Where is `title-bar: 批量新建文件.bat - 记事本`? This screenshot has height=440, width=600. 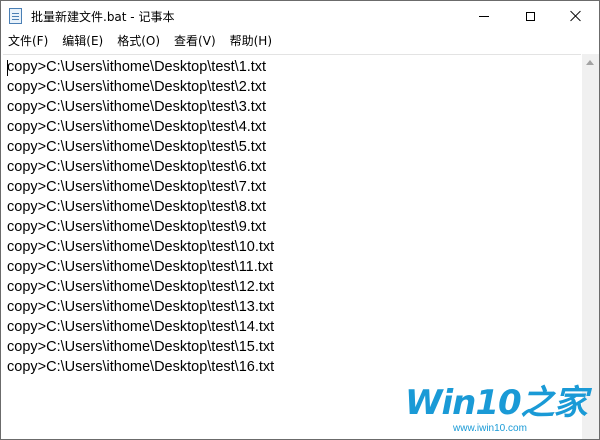 title-bar: 批量新建文件.bat - 记事本 is located at coordinates (300, 16).